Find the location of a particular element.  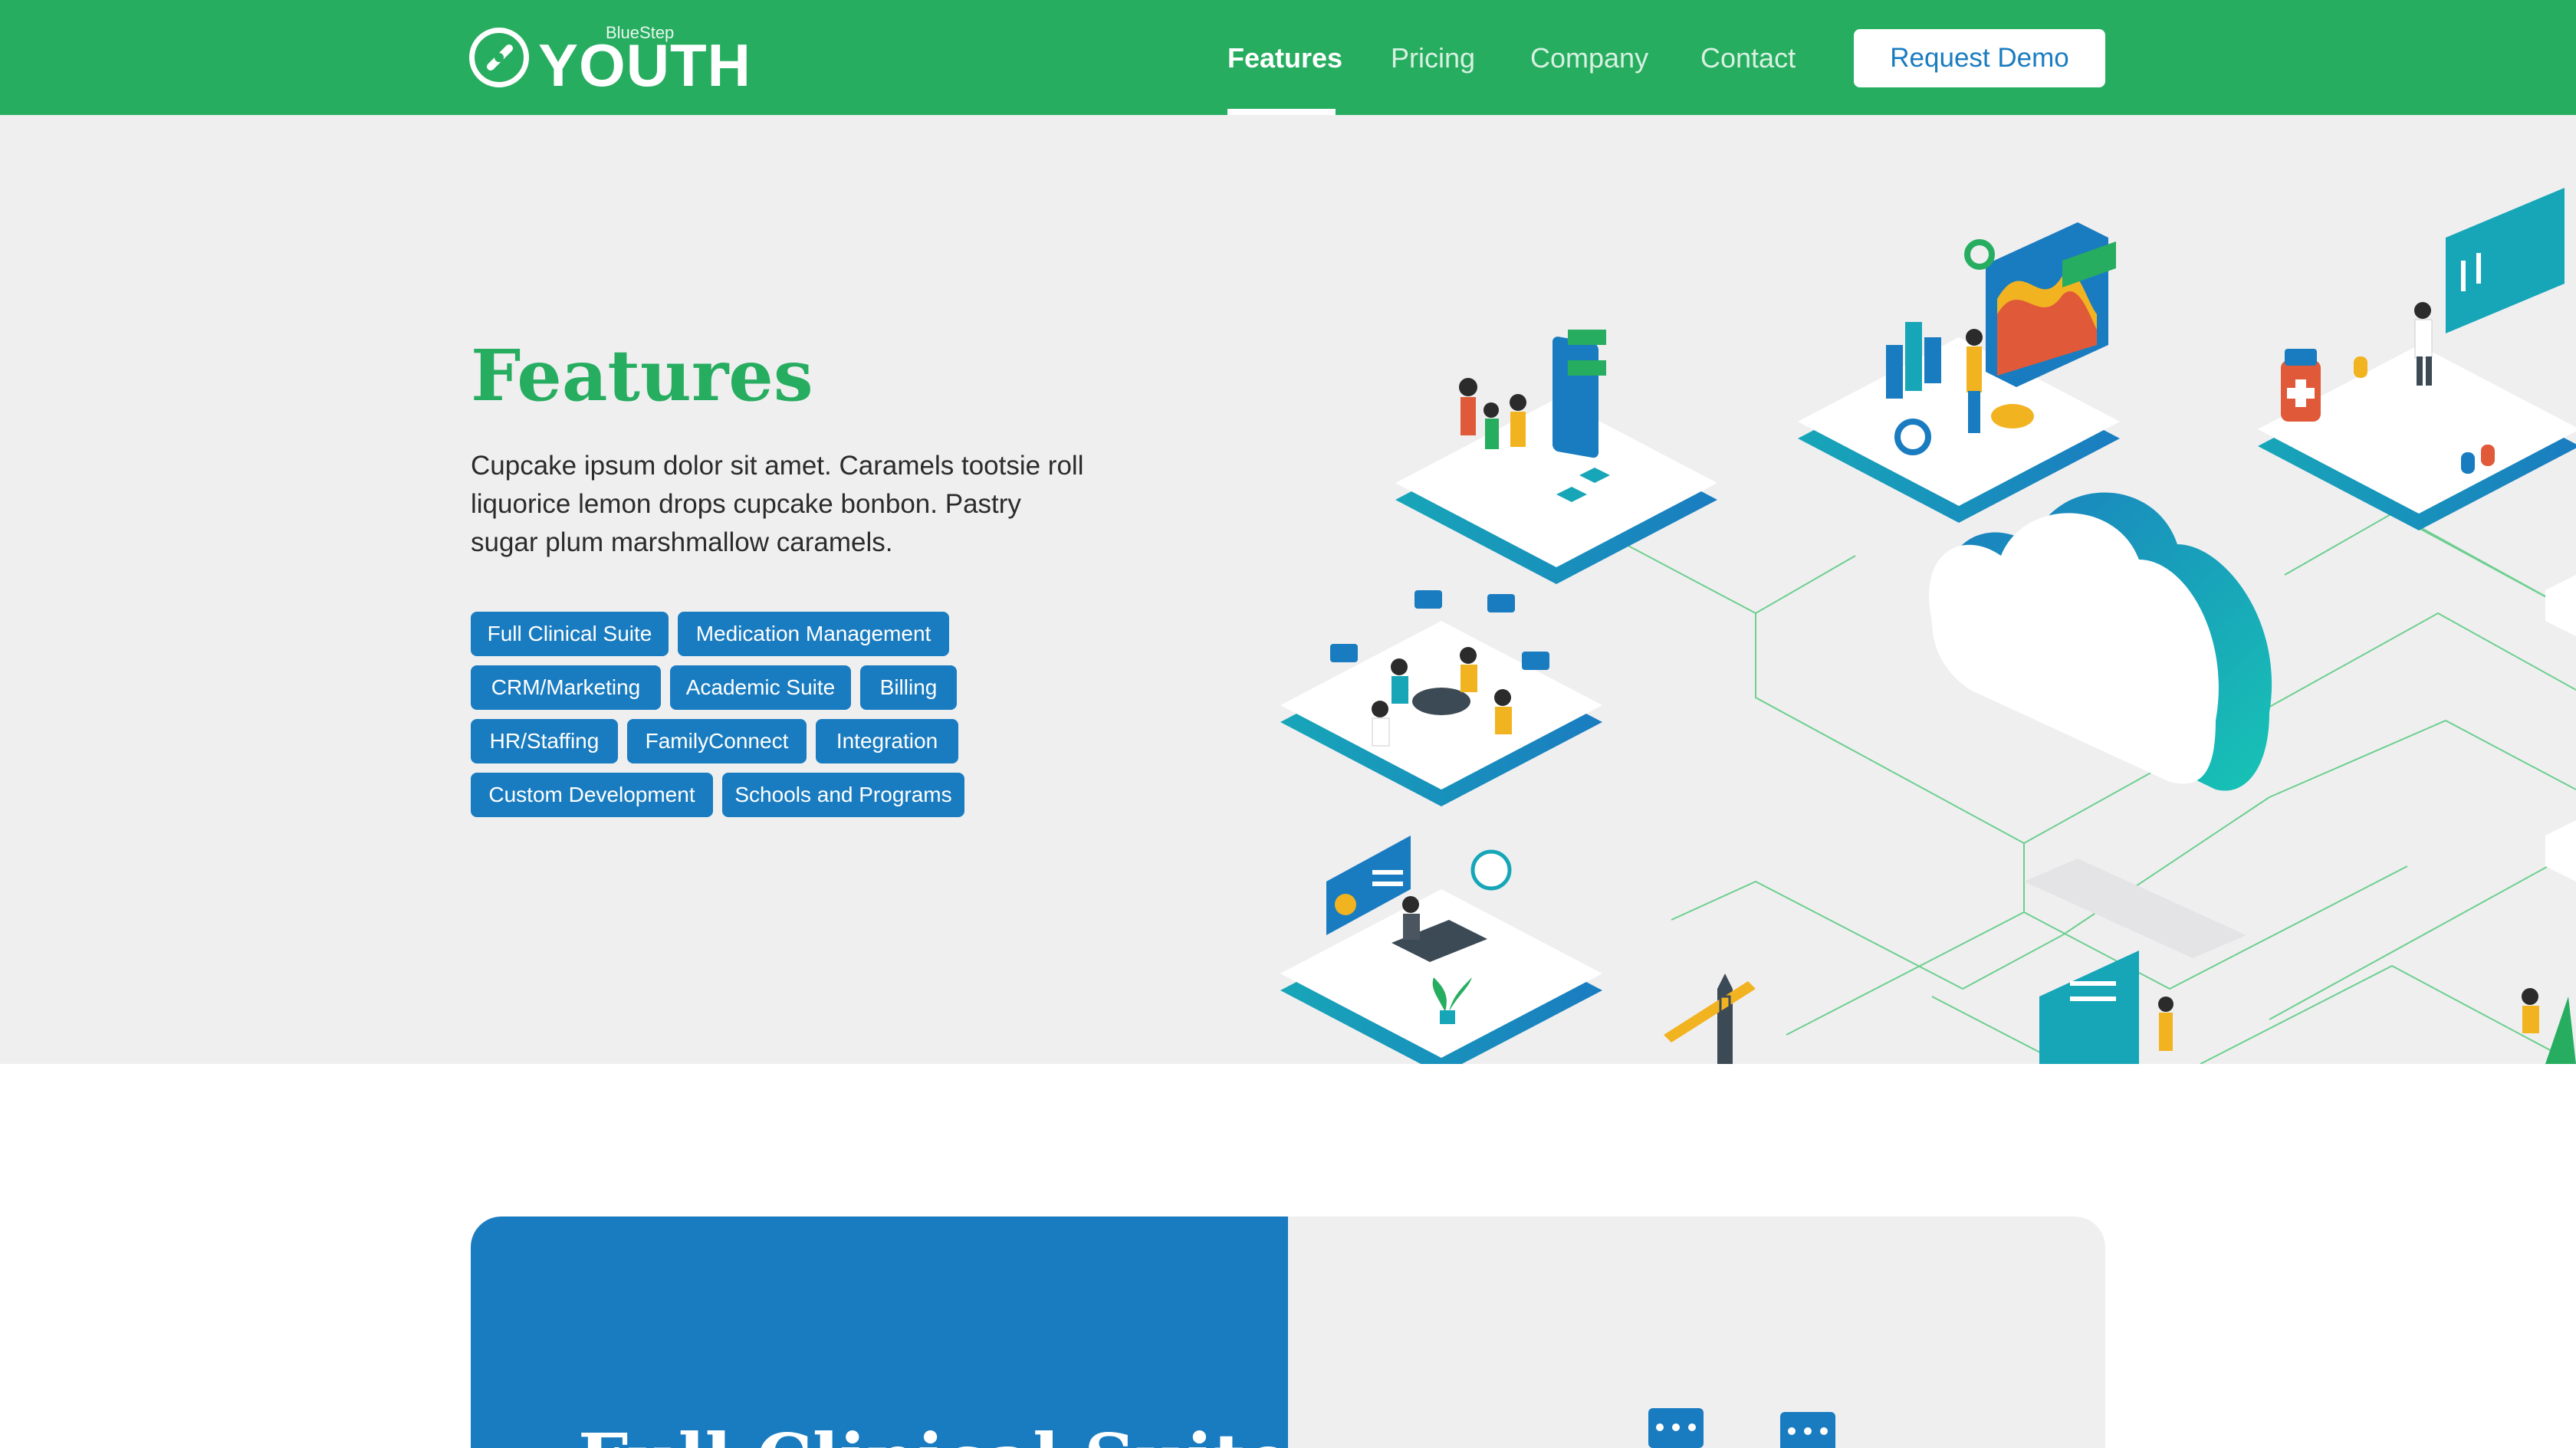

platform-medical is located at coordinates (2417, 359).